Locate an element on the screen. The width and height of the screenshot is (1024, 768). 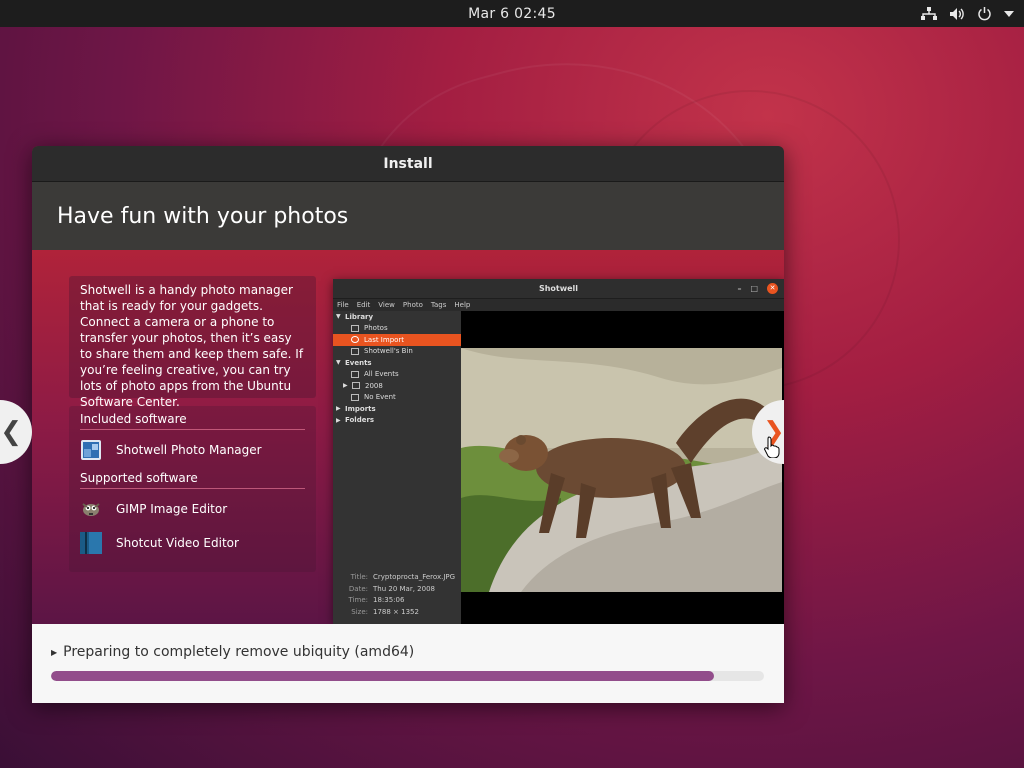
sidebar-imports: ▶ Imports is located at coordinates (356, 408).